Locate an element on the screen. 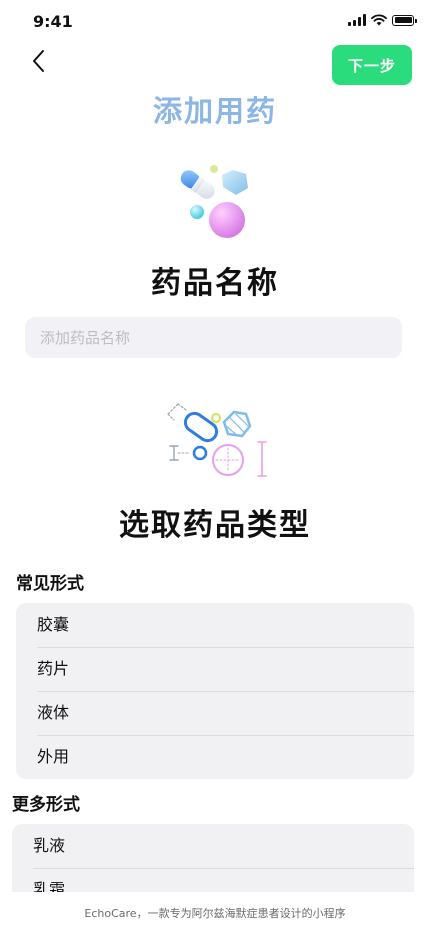 The width and height of the screenshot is (430, 936). medicine-type-heading: 选取药品类型 is located at coordinates (215, 525).